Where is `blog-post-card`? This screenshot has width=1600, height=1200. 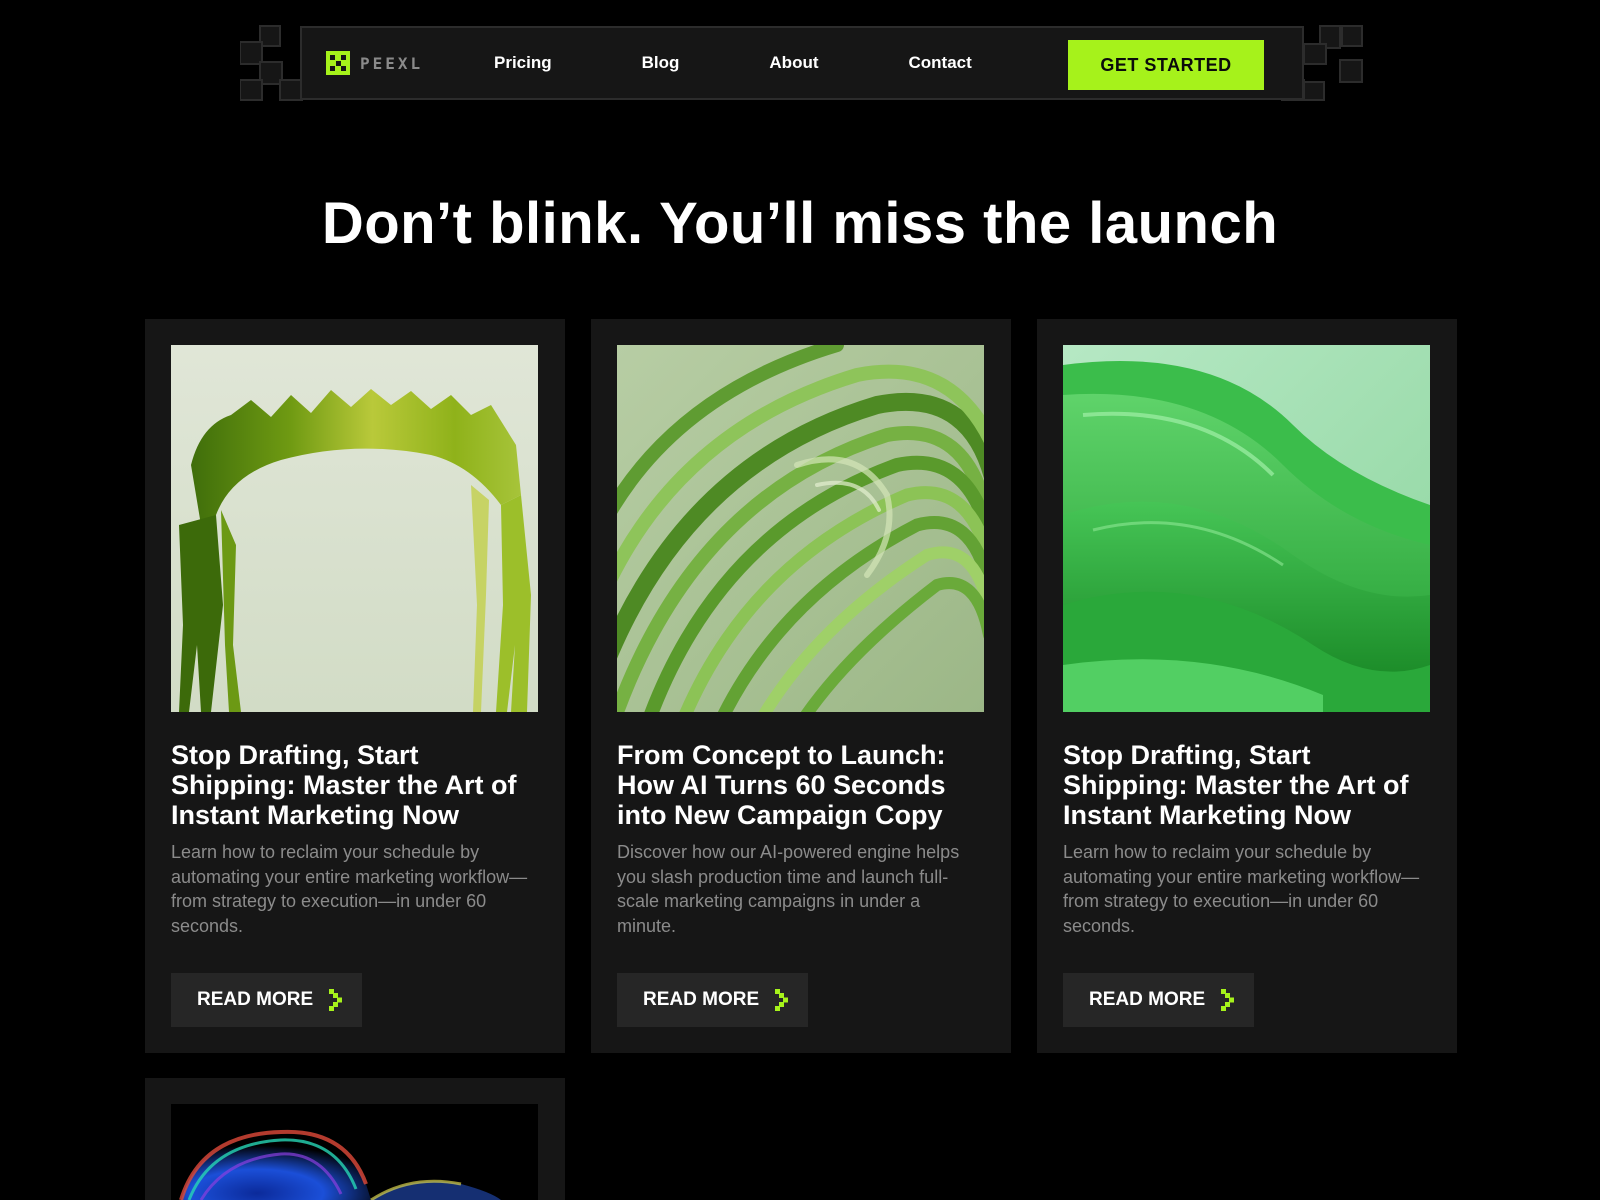 blog-post-card is located at coordinates (355, 1139).